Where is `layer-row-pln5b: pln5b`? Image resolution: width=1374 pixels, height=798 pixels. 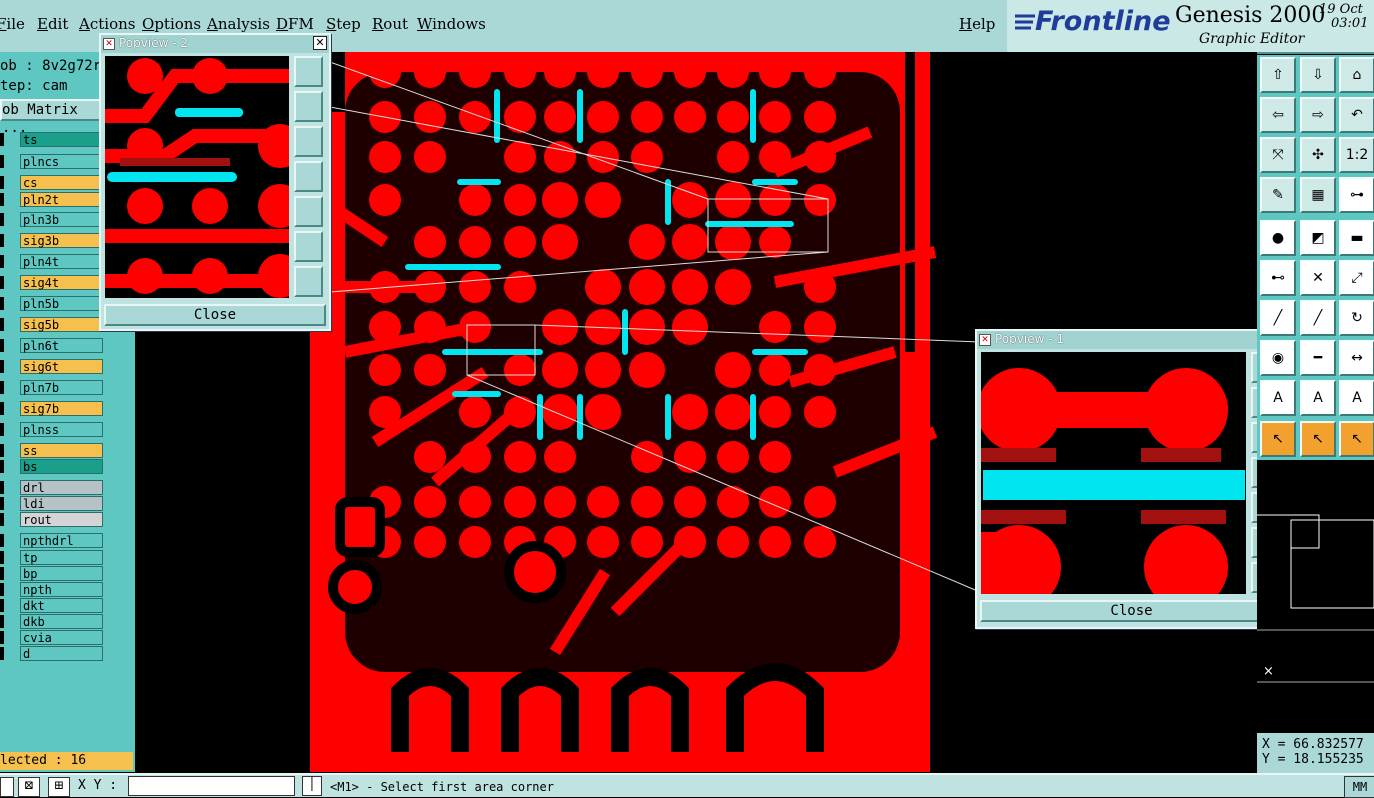
layer-row-pln5b: pln5b is located at coordinates (51, 303).